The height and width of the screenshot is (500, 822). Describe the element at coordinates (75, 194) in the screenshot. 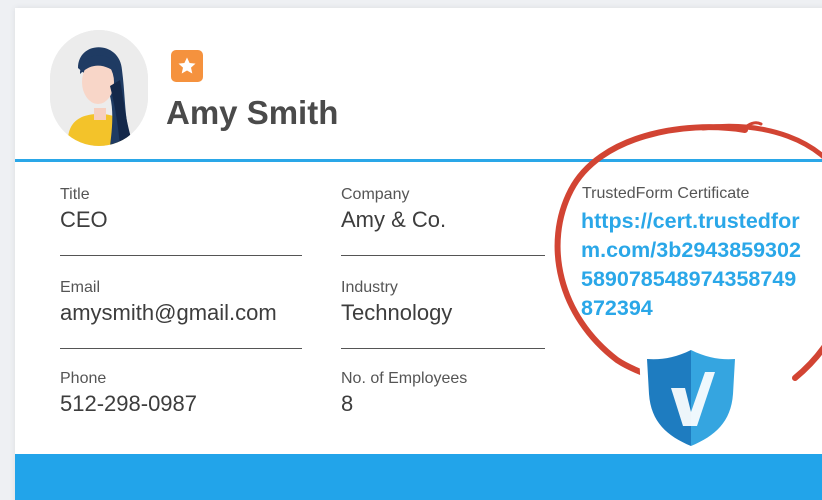

I see `field-label: Title` at that location.